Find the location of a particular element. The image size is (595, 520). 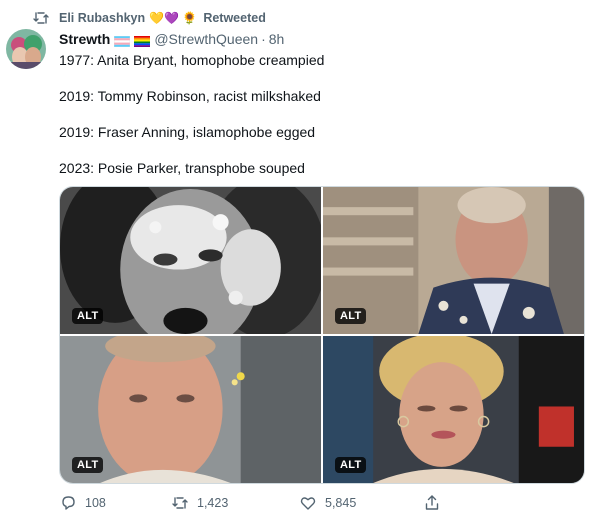

tweet-timestamp: 8h is located at coordinates (277, 39).